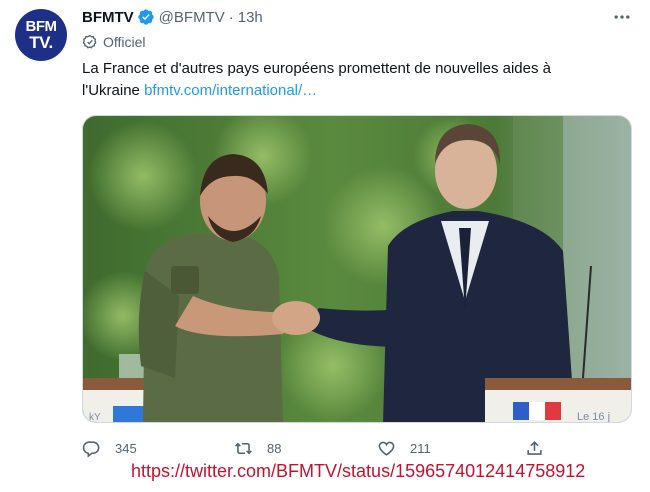 The width and height of the screenshot is (650, 492). I want to click on handle: @BFMTV, so click(192, 17).